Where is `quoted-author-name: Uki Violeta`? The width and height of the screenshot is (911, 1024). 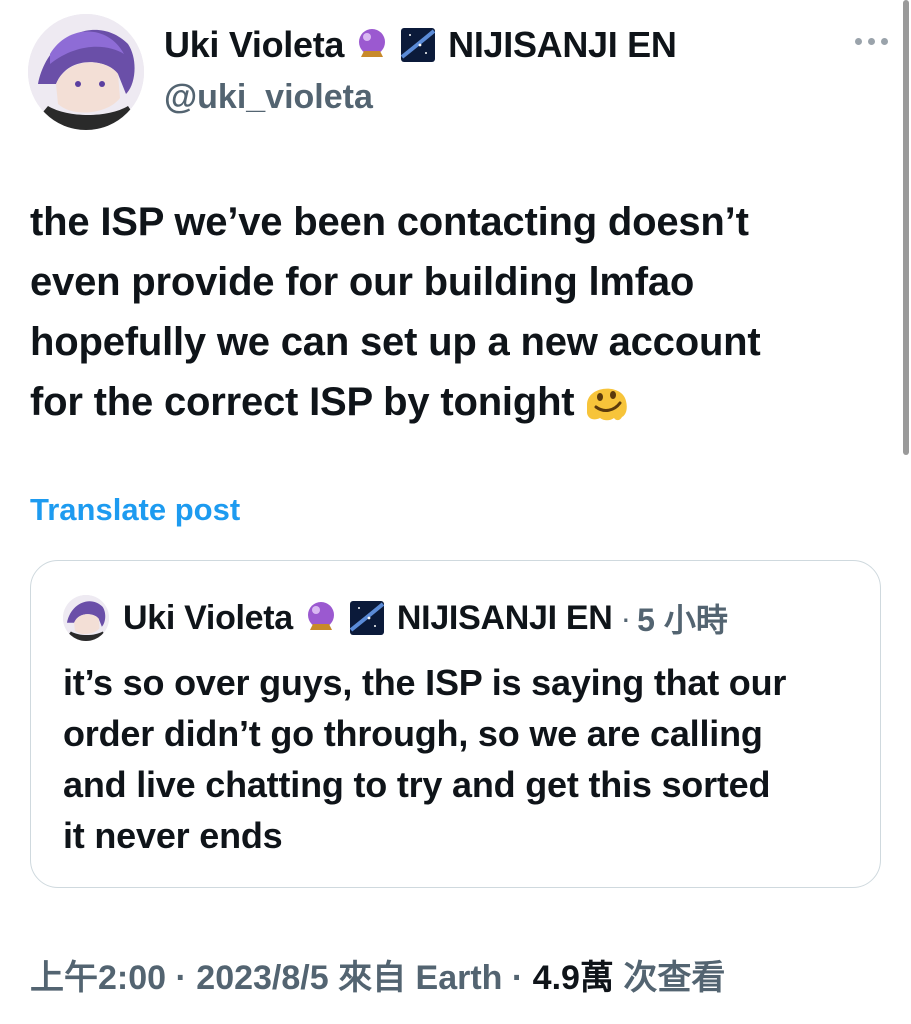 quoted-author-name: Uki Violeta is located at coordinates (208, 617).